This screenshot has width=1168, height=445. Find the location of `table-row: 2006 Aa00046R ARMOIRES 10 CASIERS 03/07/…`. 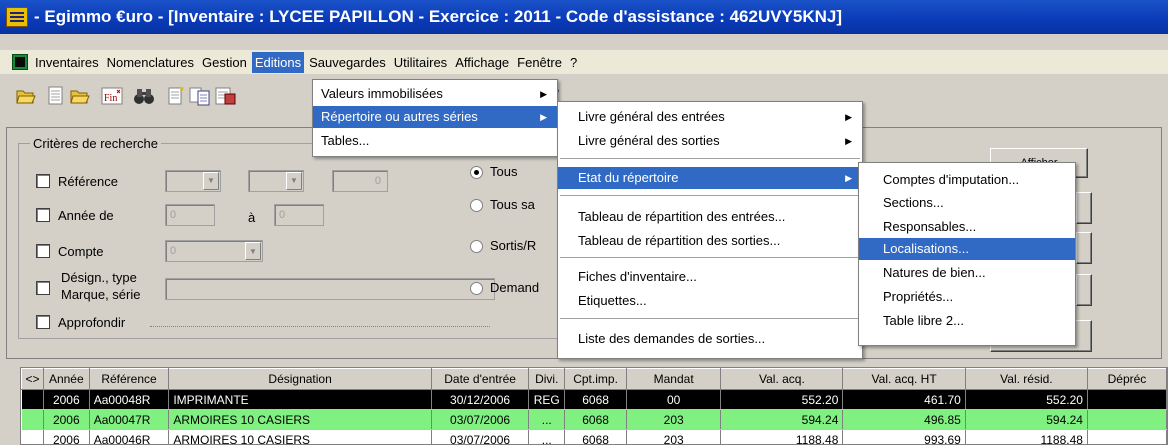

table-row: 2006 Aa00046R ARMOIRES 10 CASIERS 03/07/… is located at coordinates (594, 436).